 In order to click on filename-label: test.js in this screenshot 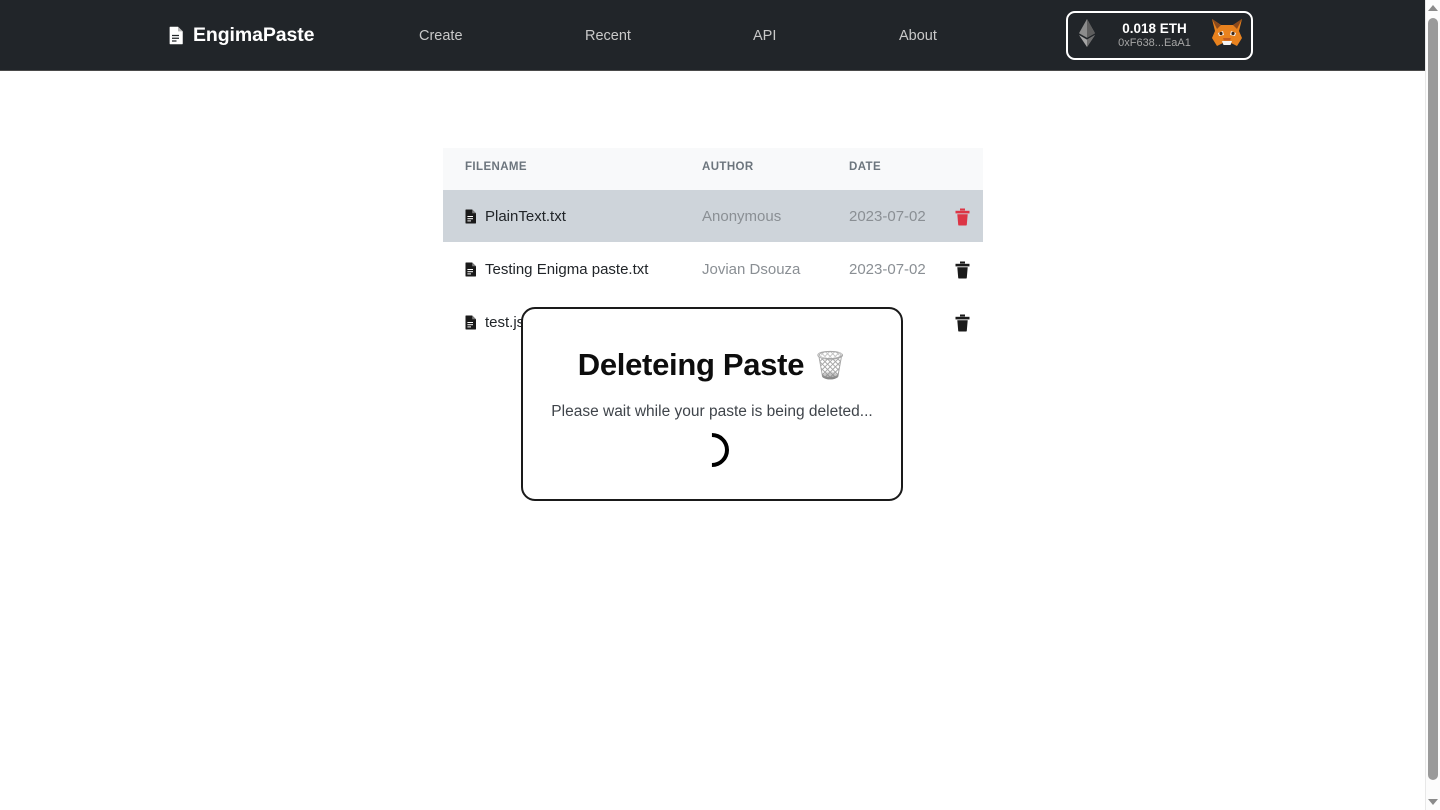, I will do `click(505, 322)`.